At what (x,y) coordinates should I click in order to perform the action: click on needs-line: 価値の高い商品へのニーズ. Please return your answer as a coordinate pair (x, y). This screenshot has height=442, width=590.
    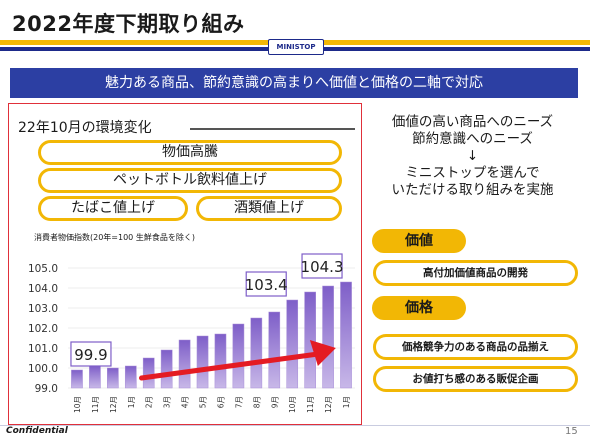
    Looking at the image, I should click on (472, 122).